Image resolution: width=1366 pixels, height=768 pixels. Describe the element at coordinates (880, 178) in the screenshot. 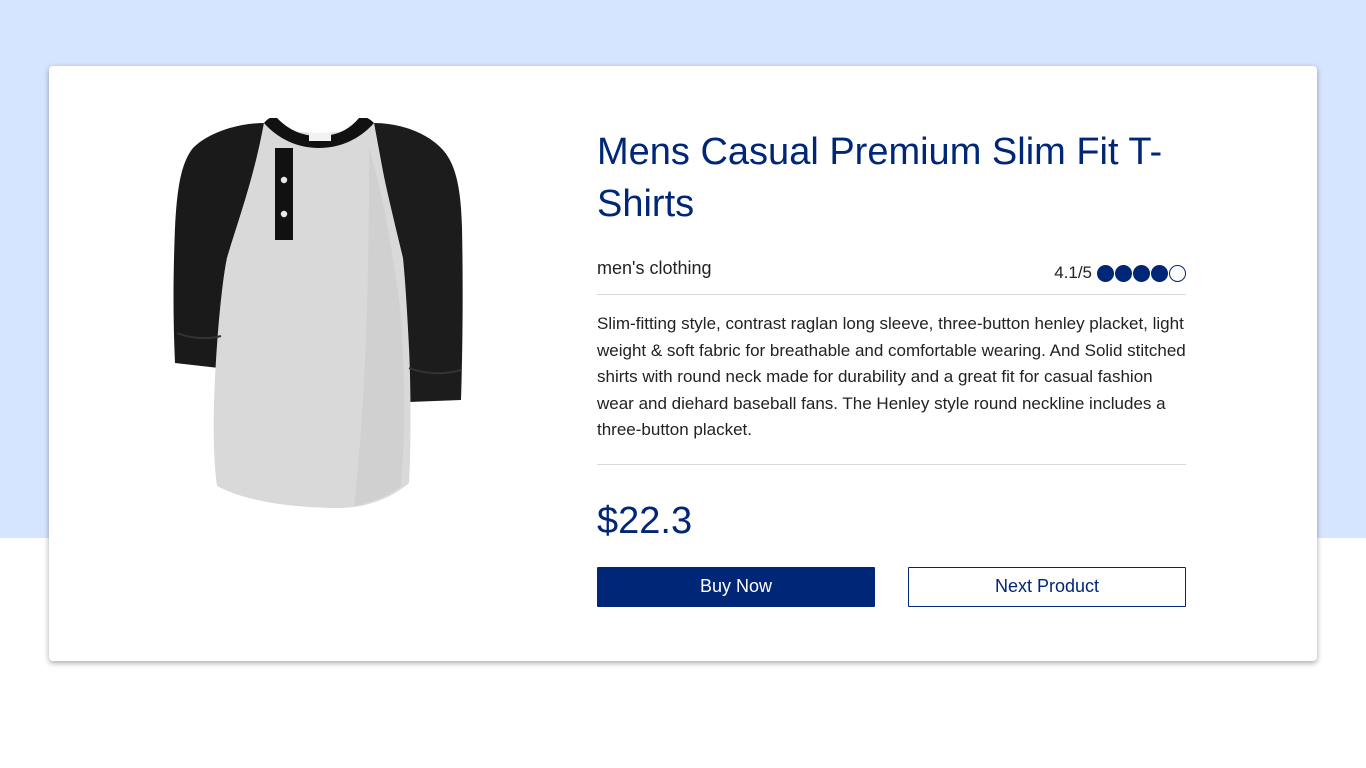

I see `product-title: Mens Casual Premium Slim Fit T-Shirts` at that location.